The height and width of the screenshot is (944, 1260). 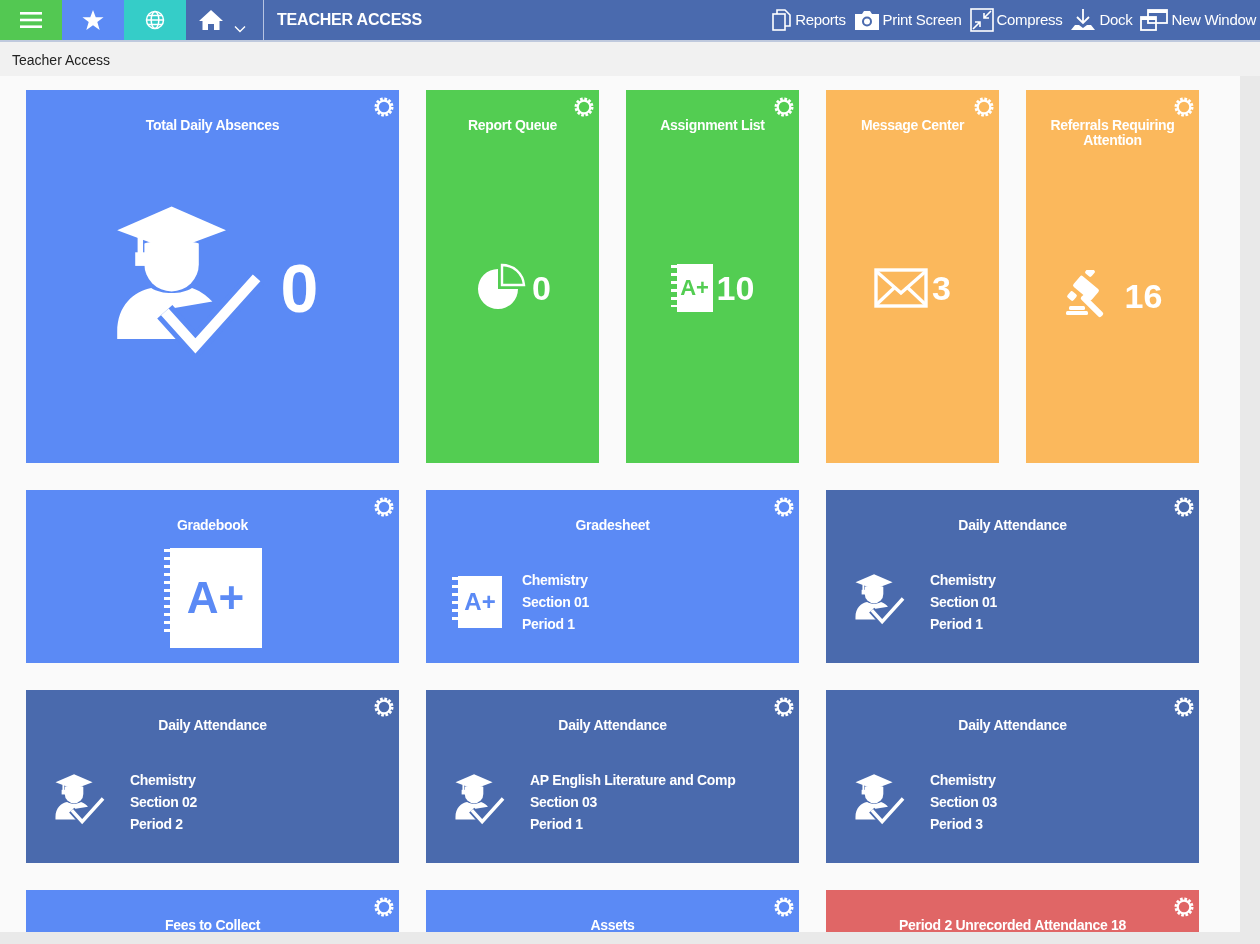 What do you see at coordinates (1012, 911) in the screenshot?
I see `dashboard-tile: Period 2 Unrecorded Attendance 18` at bounding box center [1012, 911].